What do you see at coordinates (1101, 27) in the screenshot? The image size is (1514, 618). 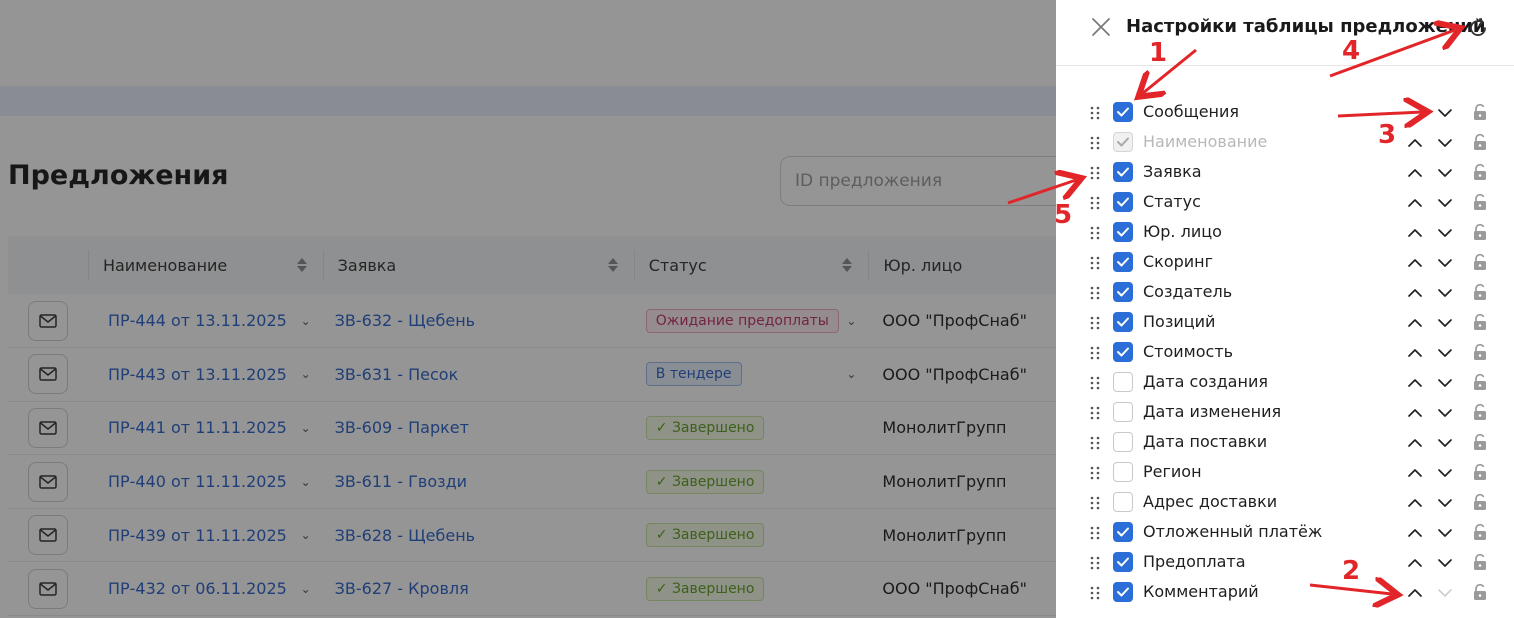 I see `close-icon` at bounding box center [1101, 27].